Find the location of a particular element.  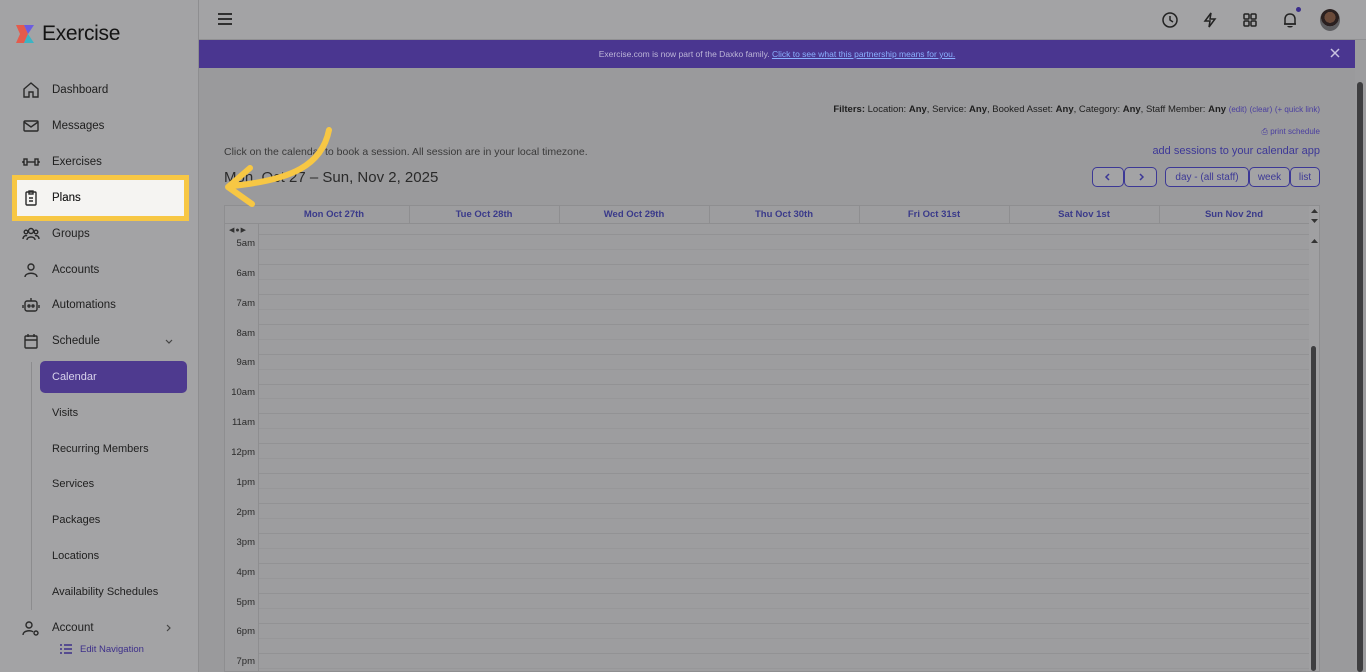

sidebar-subitem-packages: Packages is located at coordinates (76, 520).